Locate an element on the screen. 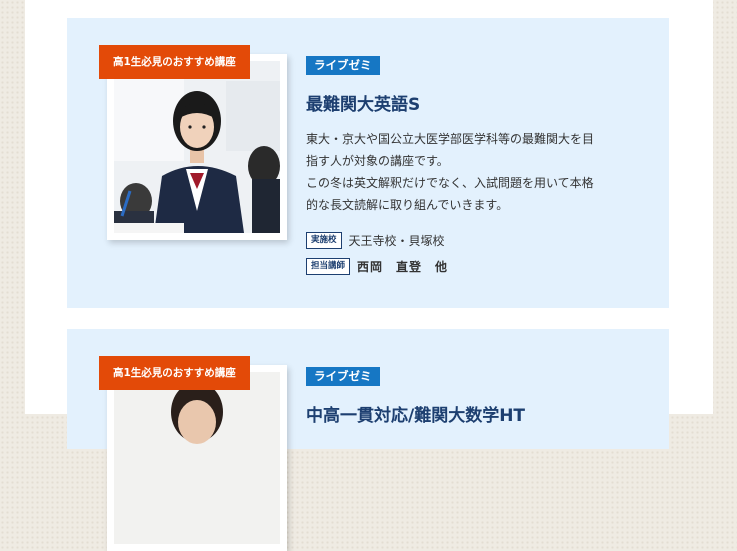  description-line: 的な長文読解に取り組んでいきます。 is located at coordinates (407, 205).